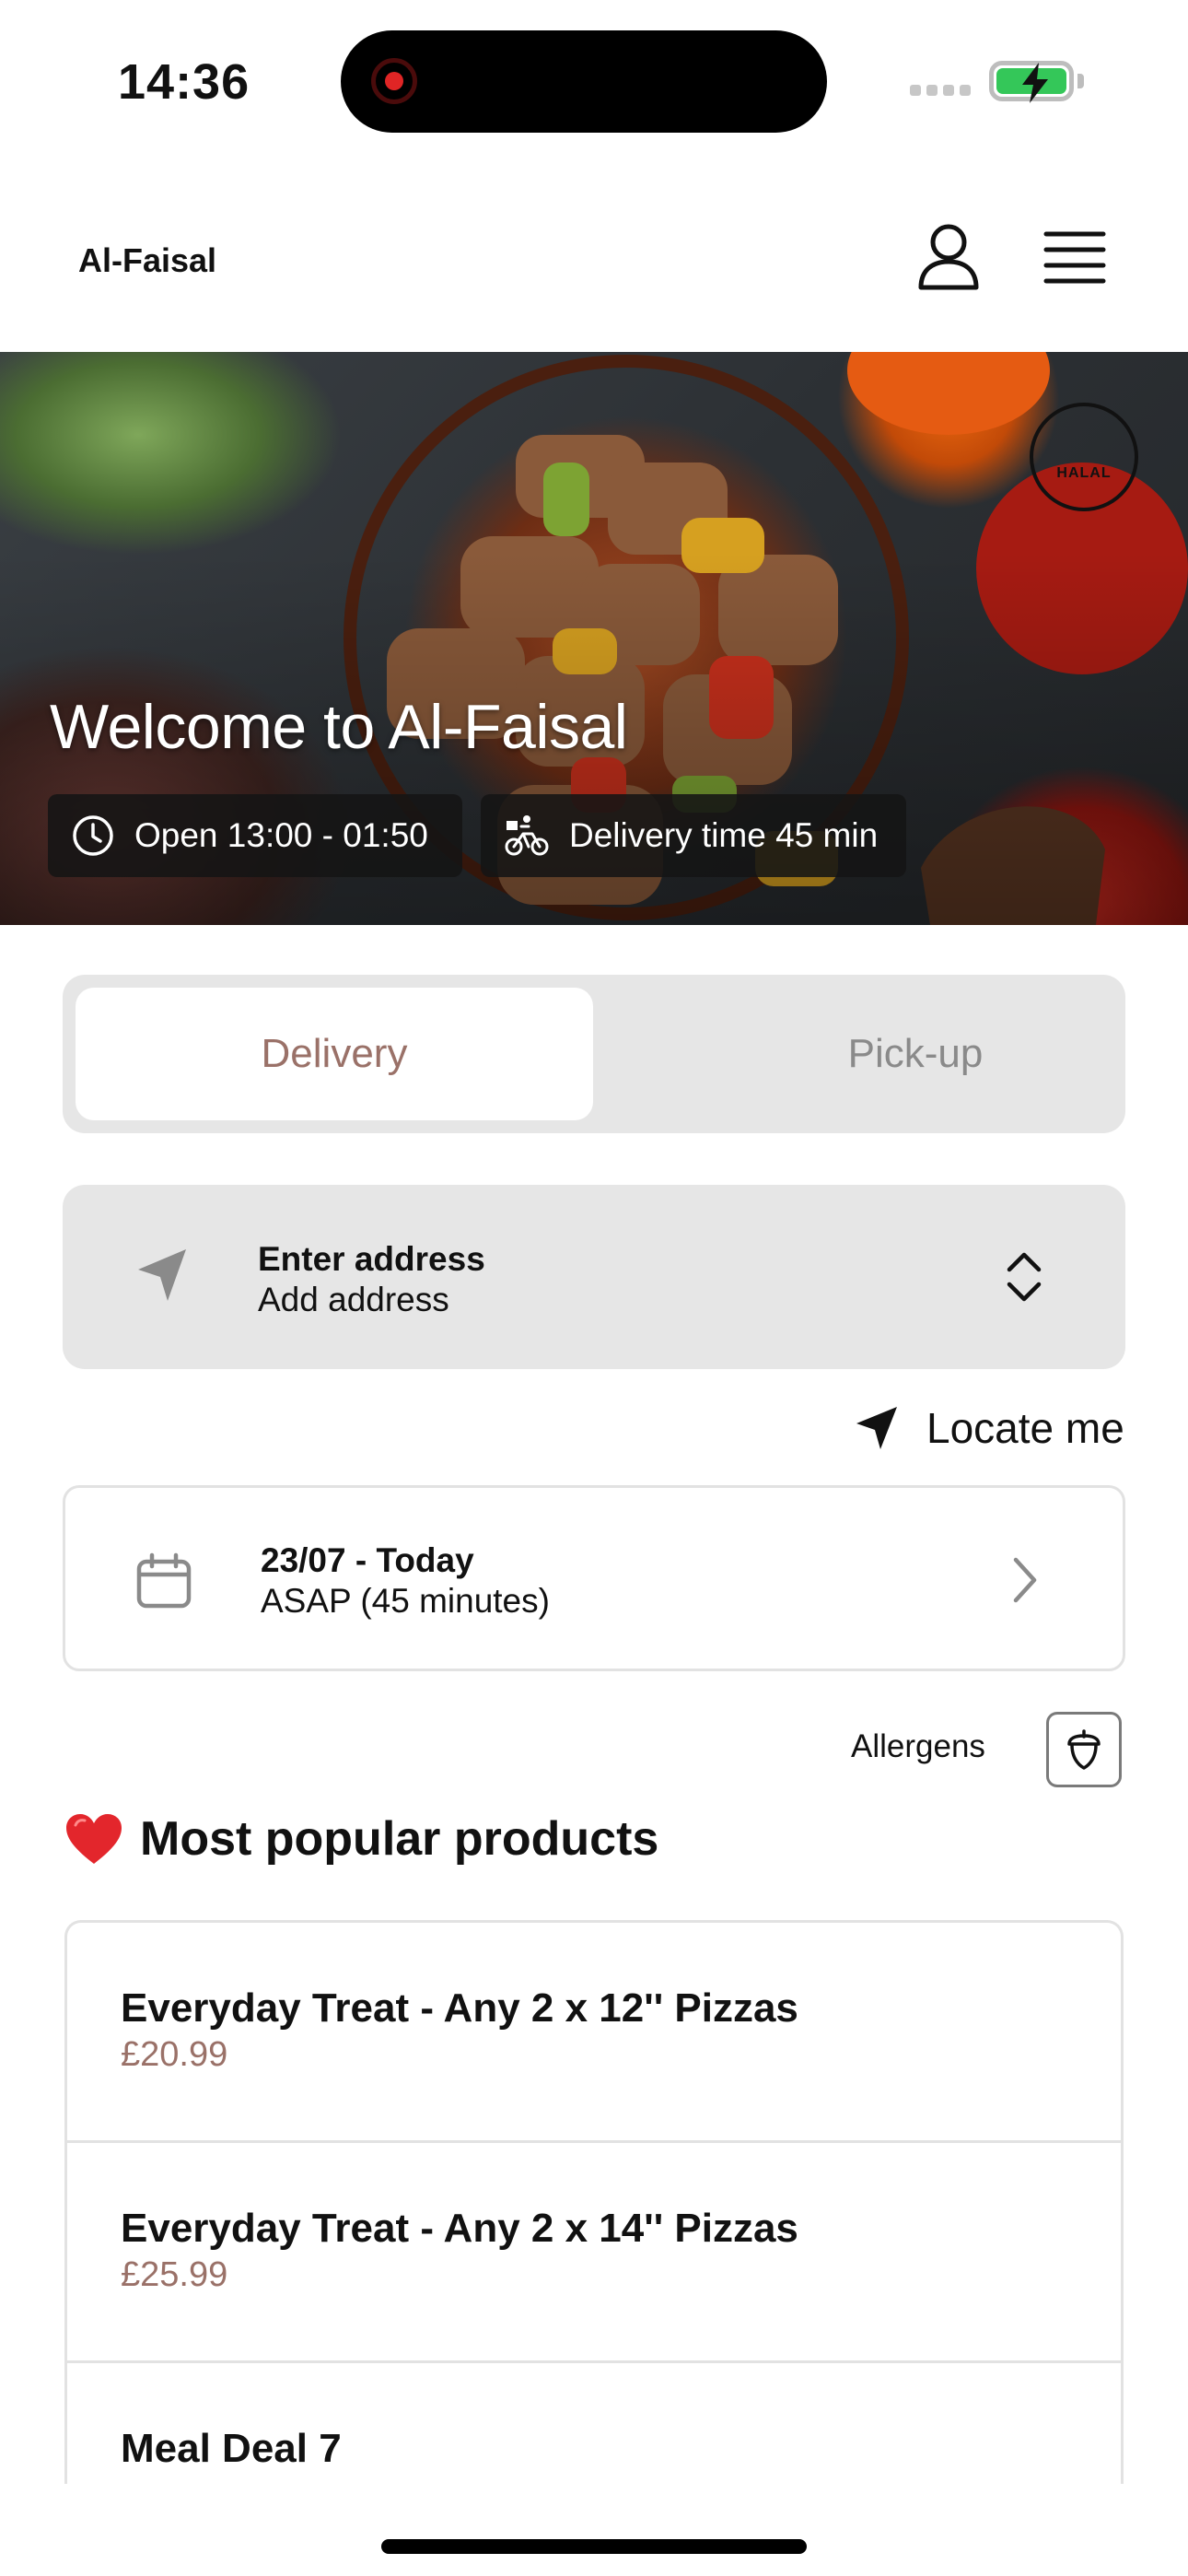 The image size is (1188, 2576). Describe the element at coordinates (594, 2423) in the screenshot. I see `product-card: Meal Deal 7` at that location.